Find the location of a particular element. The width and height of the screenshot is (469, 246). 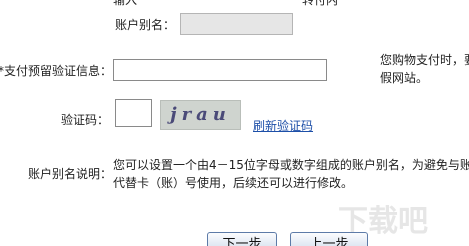

top-cutoff-label: 输入 is located at coordinates (125, 3).